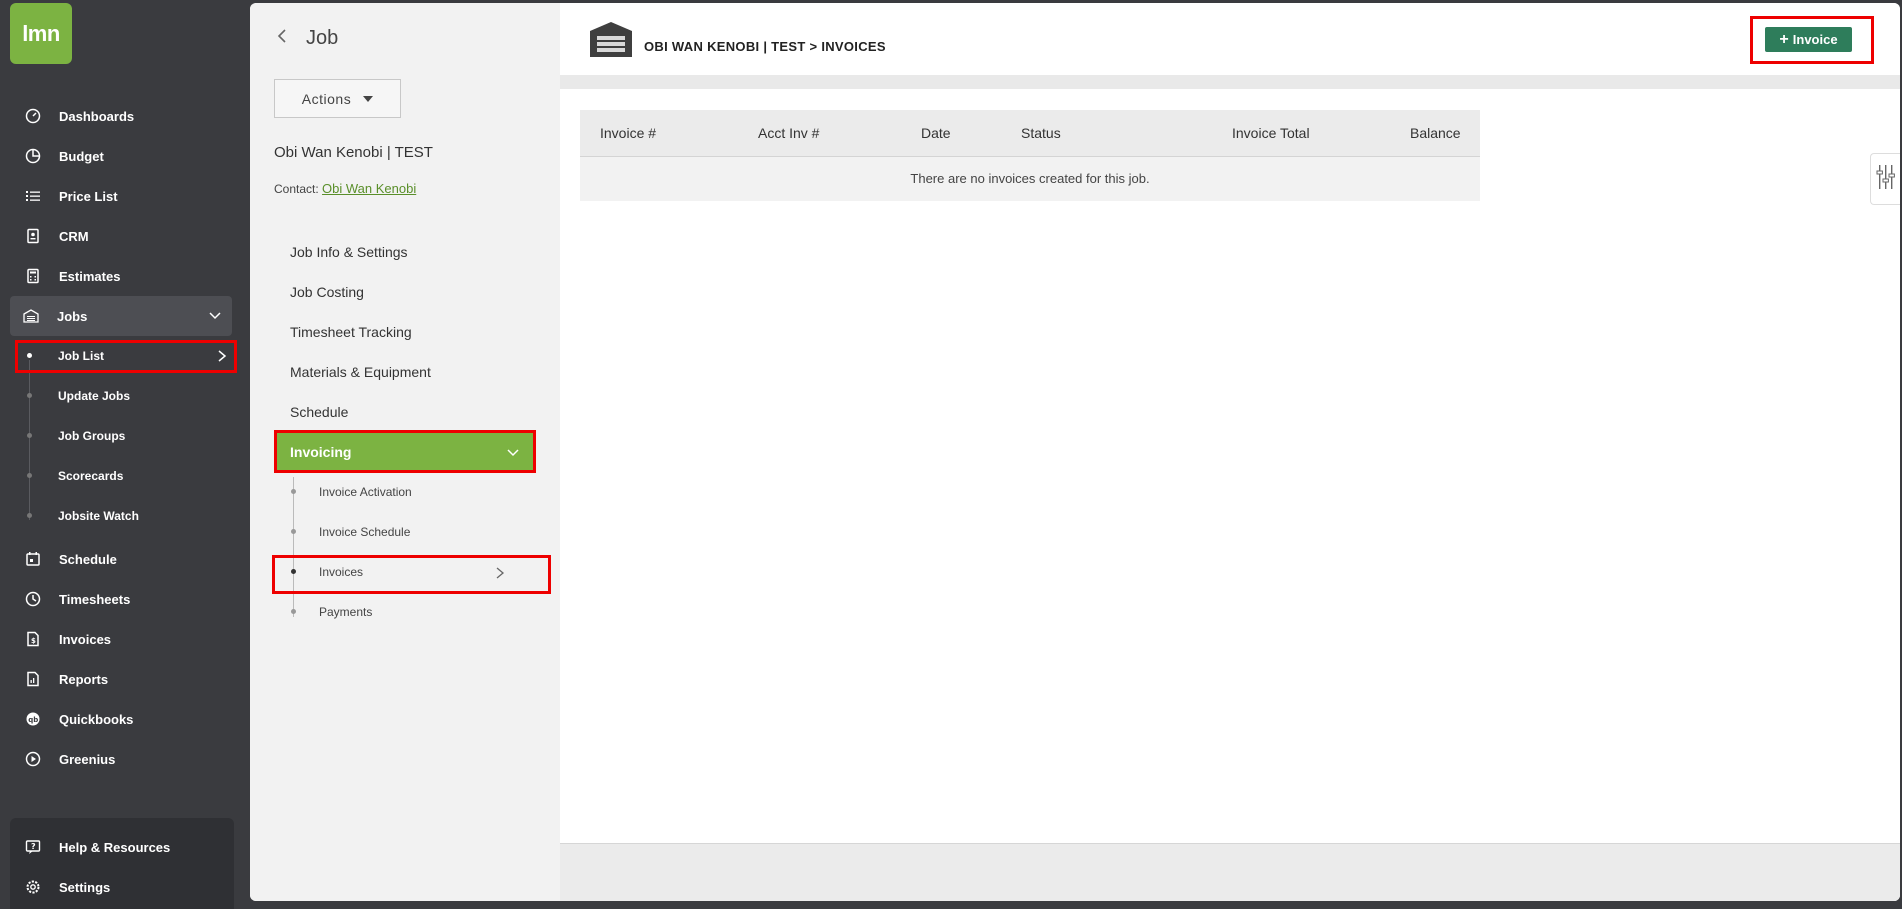 The image size is (1902, 909). What do you see at coordinates (126, 476) in the screenshot?
I see `sidebar-subitem-scorecards: Scorecards` at bounding box center [126, 476].